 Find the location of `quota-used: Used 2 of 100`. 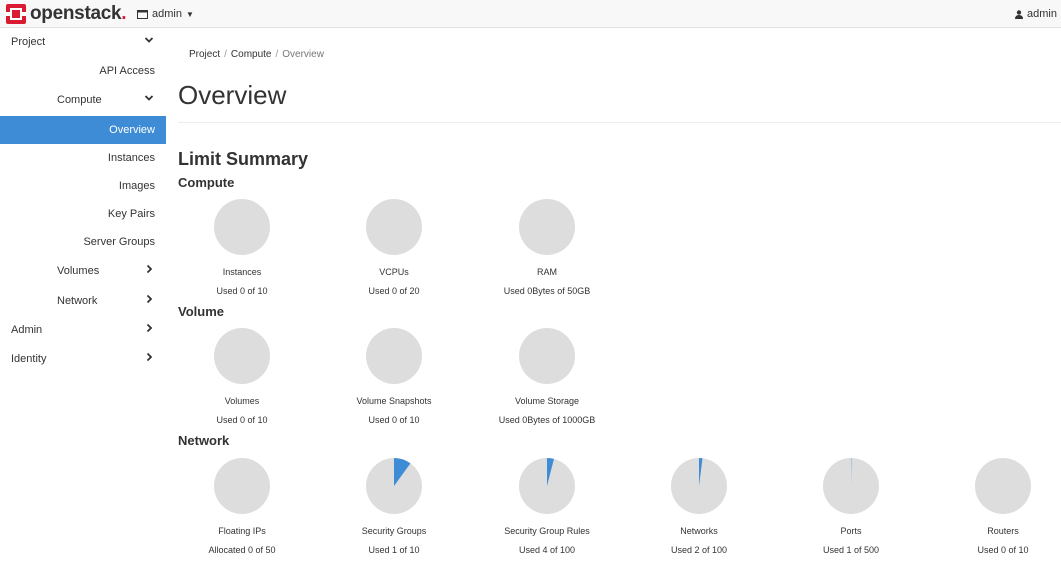

quota-used: Used 2 of 100 is located at coordinates (699, 550).